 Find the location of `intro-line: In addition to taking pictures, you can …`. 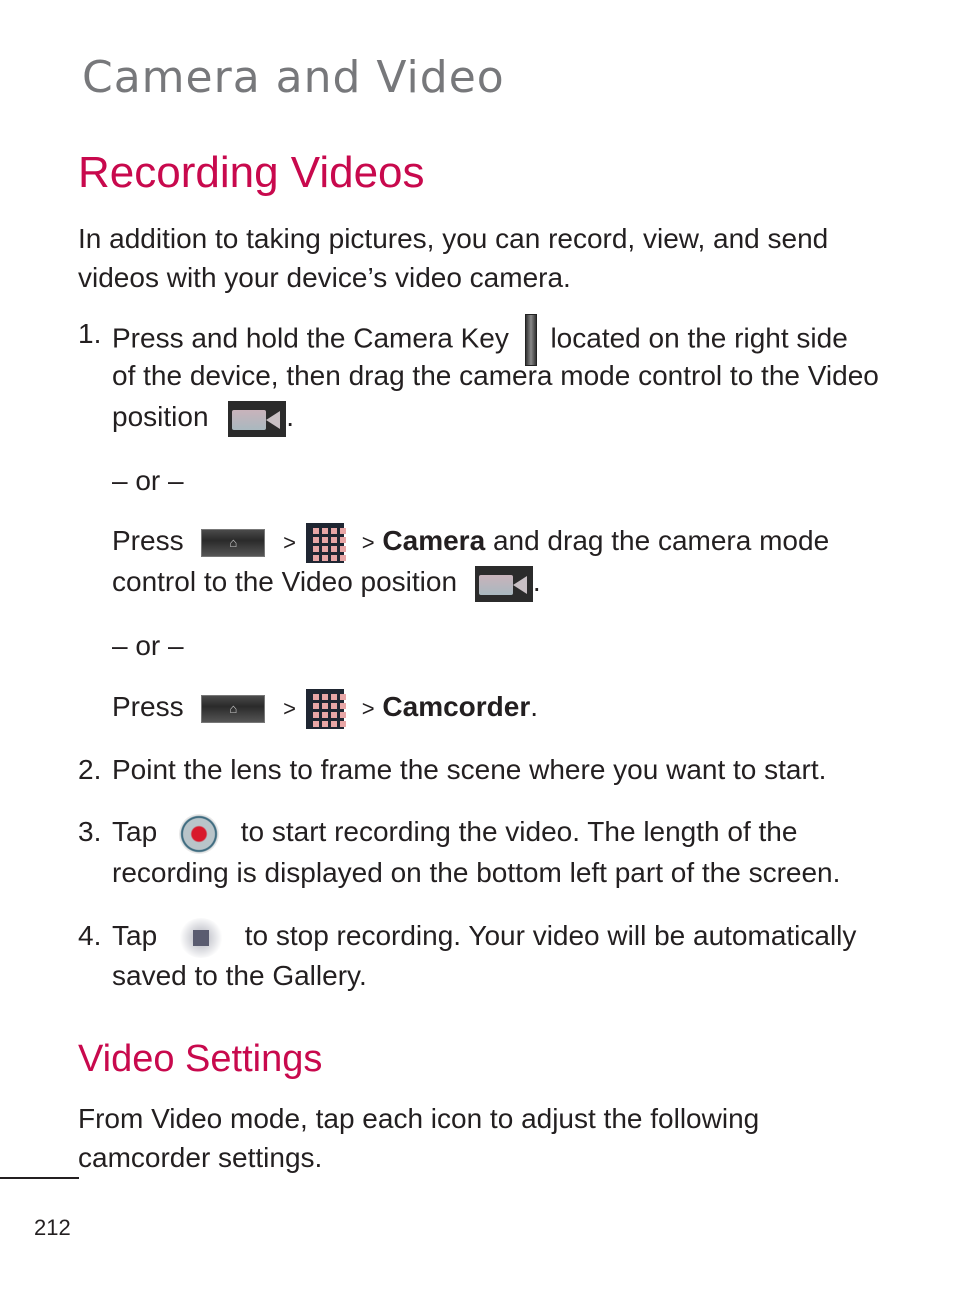

intro-line: In addition to taking pictures, you can … is located at coordinates (453, 238).